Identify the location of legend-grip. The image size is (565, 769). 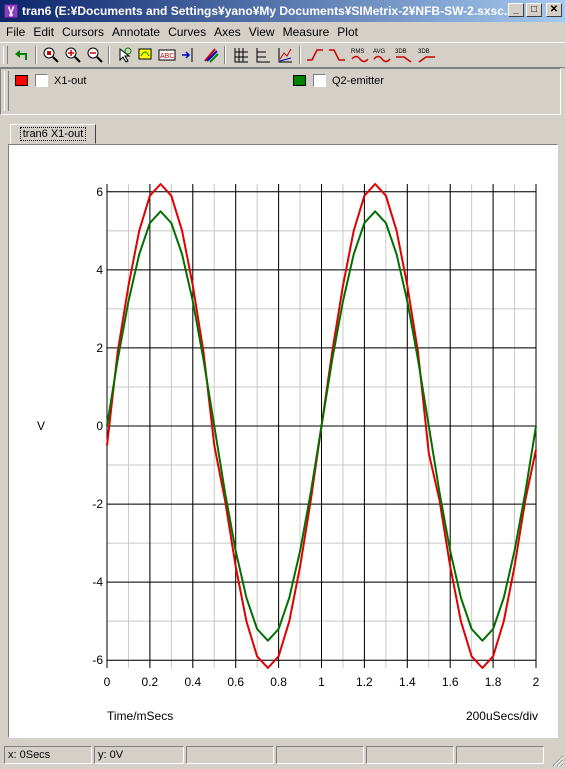
(6, 91).